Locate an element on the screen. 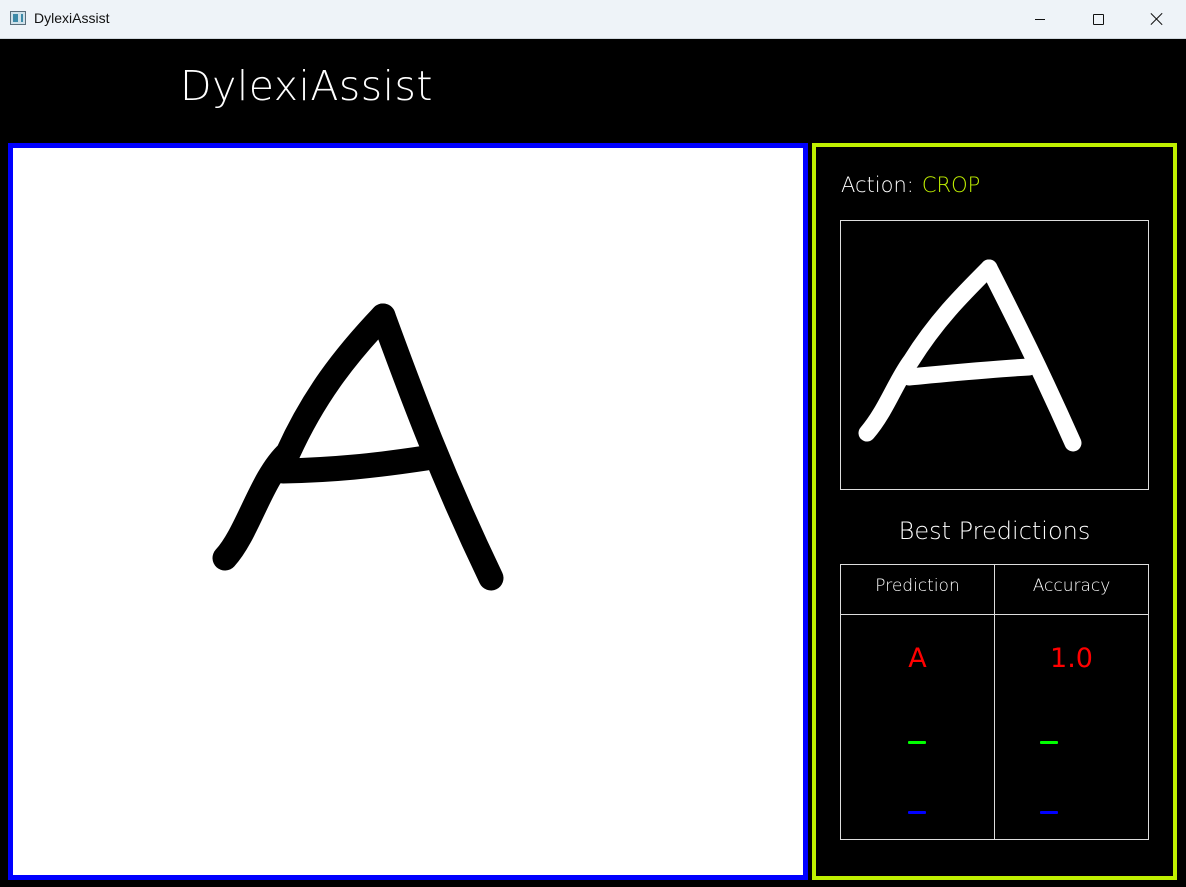 The width and height of the screenshot is (1186, 887). drawn-letter-a is located at coordinates (358, 447).